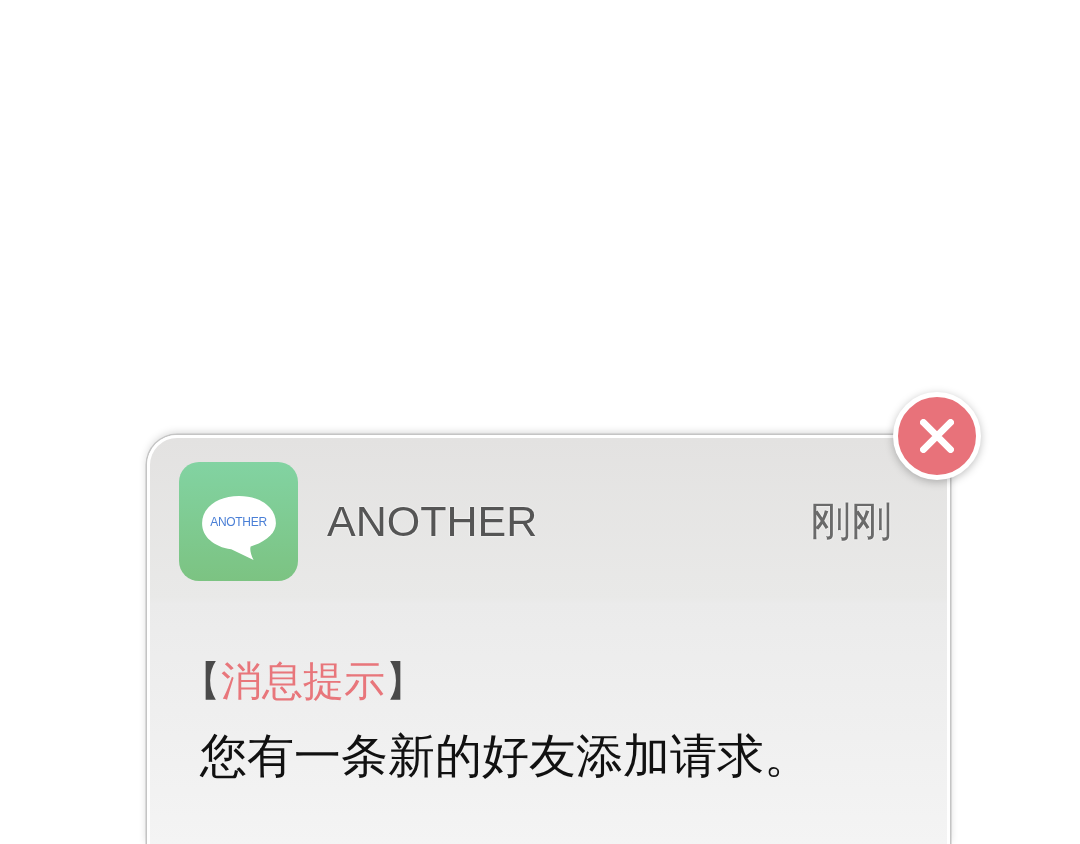 This screenshot has width=1080, height=844. I want to click on close-icon, so click(937, 436).